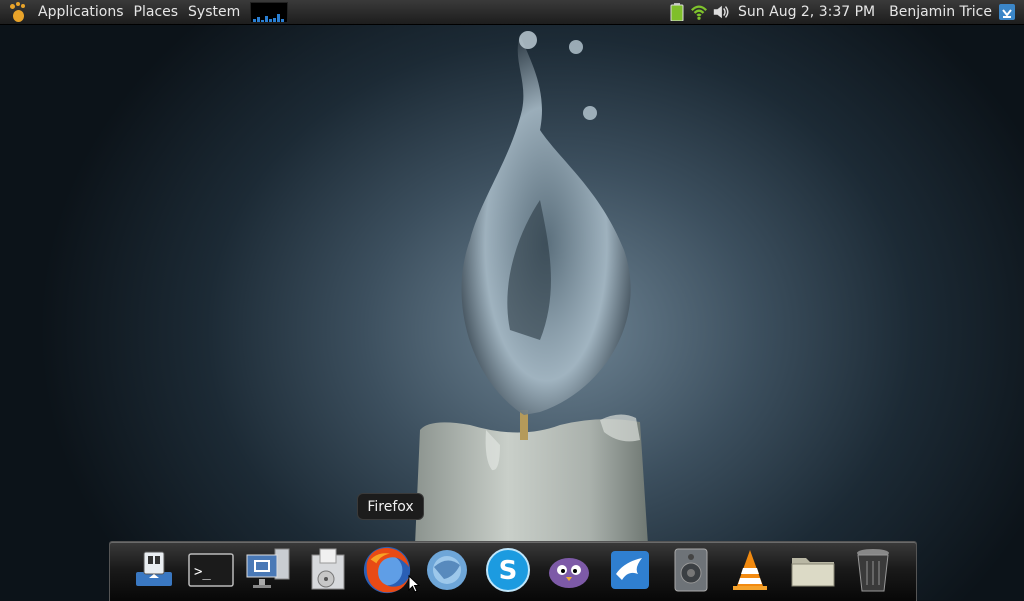 This screenshot has width=1024, height=601. Describe the element at coordinates (414, 584) in the screenshot. I see `mouse-cursor-icon` at that location.